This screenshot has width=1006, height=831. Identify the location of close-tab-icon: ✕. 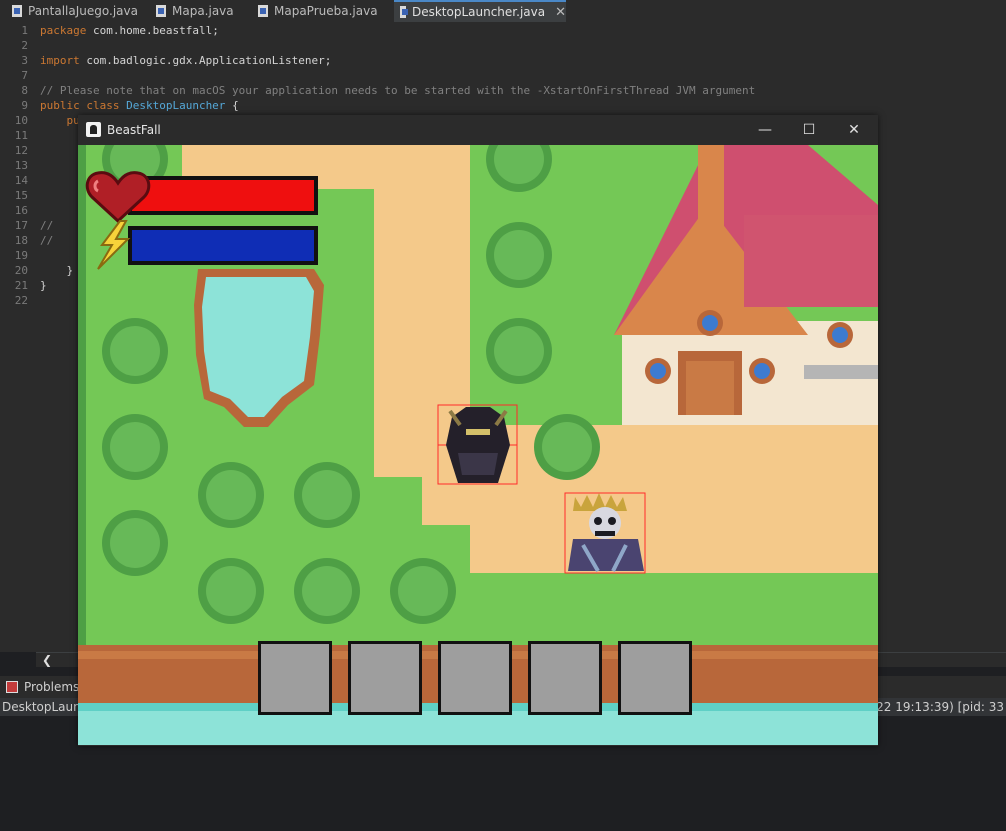
(560, 12).